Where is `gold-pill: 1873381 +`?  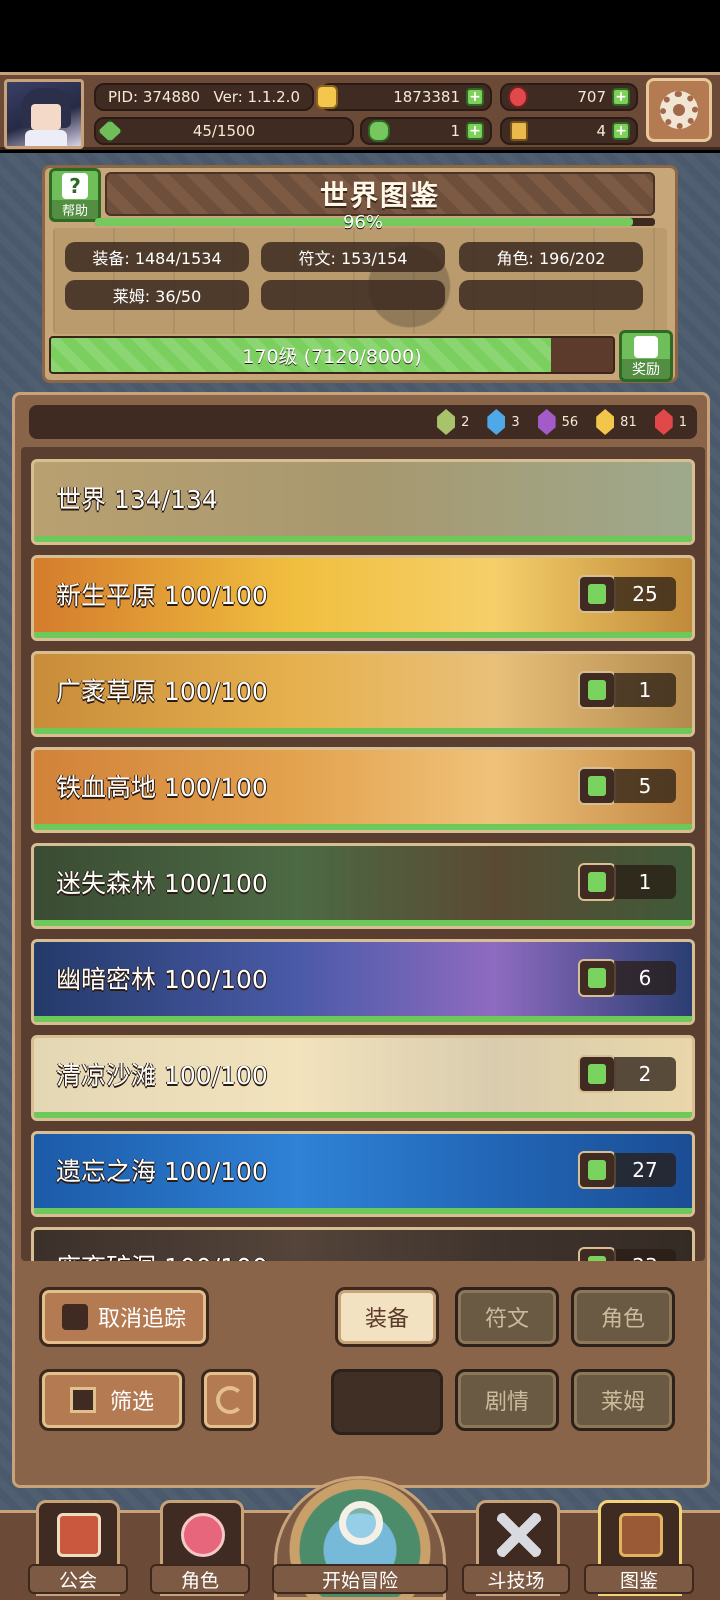 gold-pill: 1873381 + is located at coordinates (404, 97).